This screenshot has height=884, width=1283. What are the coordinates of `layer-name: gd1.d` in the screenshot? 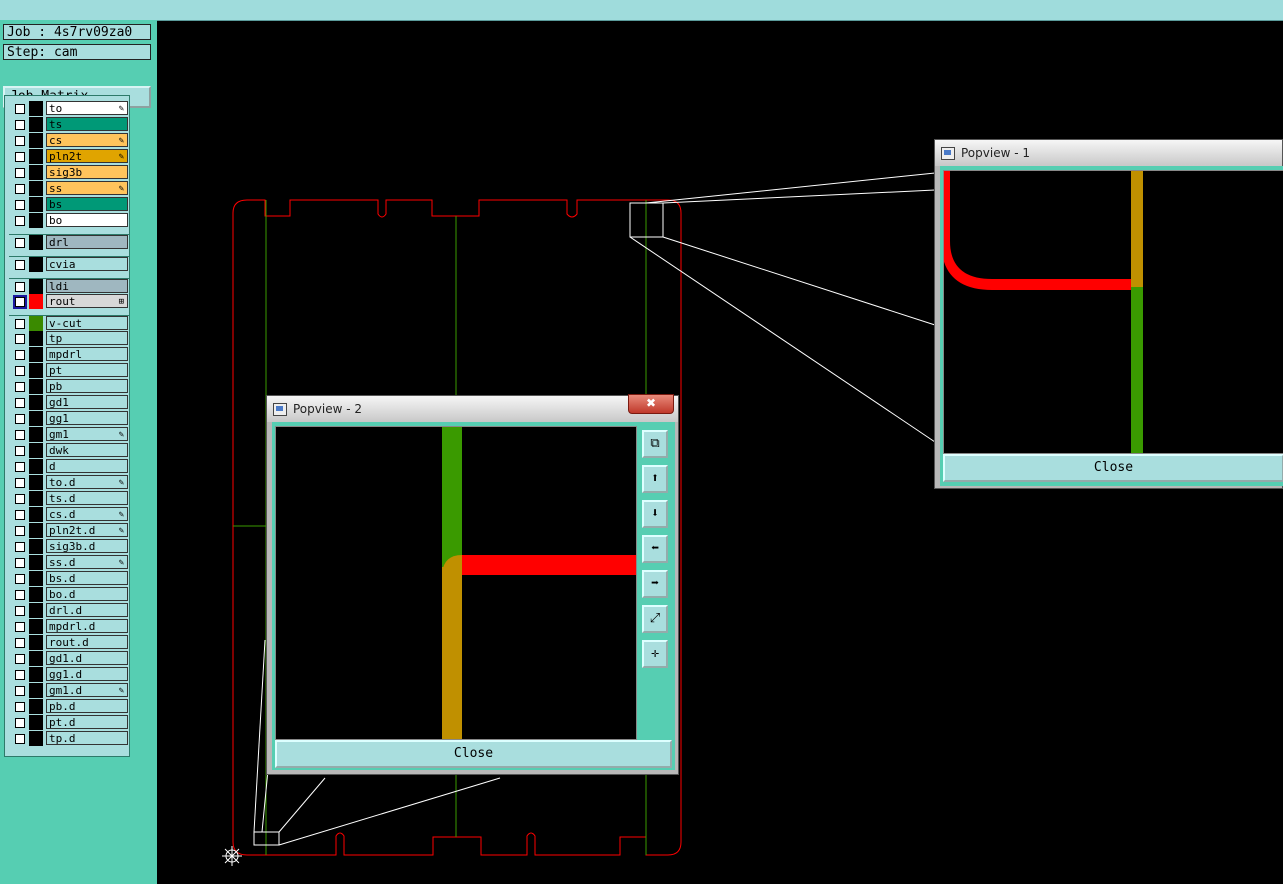 It's located at (87, 658).